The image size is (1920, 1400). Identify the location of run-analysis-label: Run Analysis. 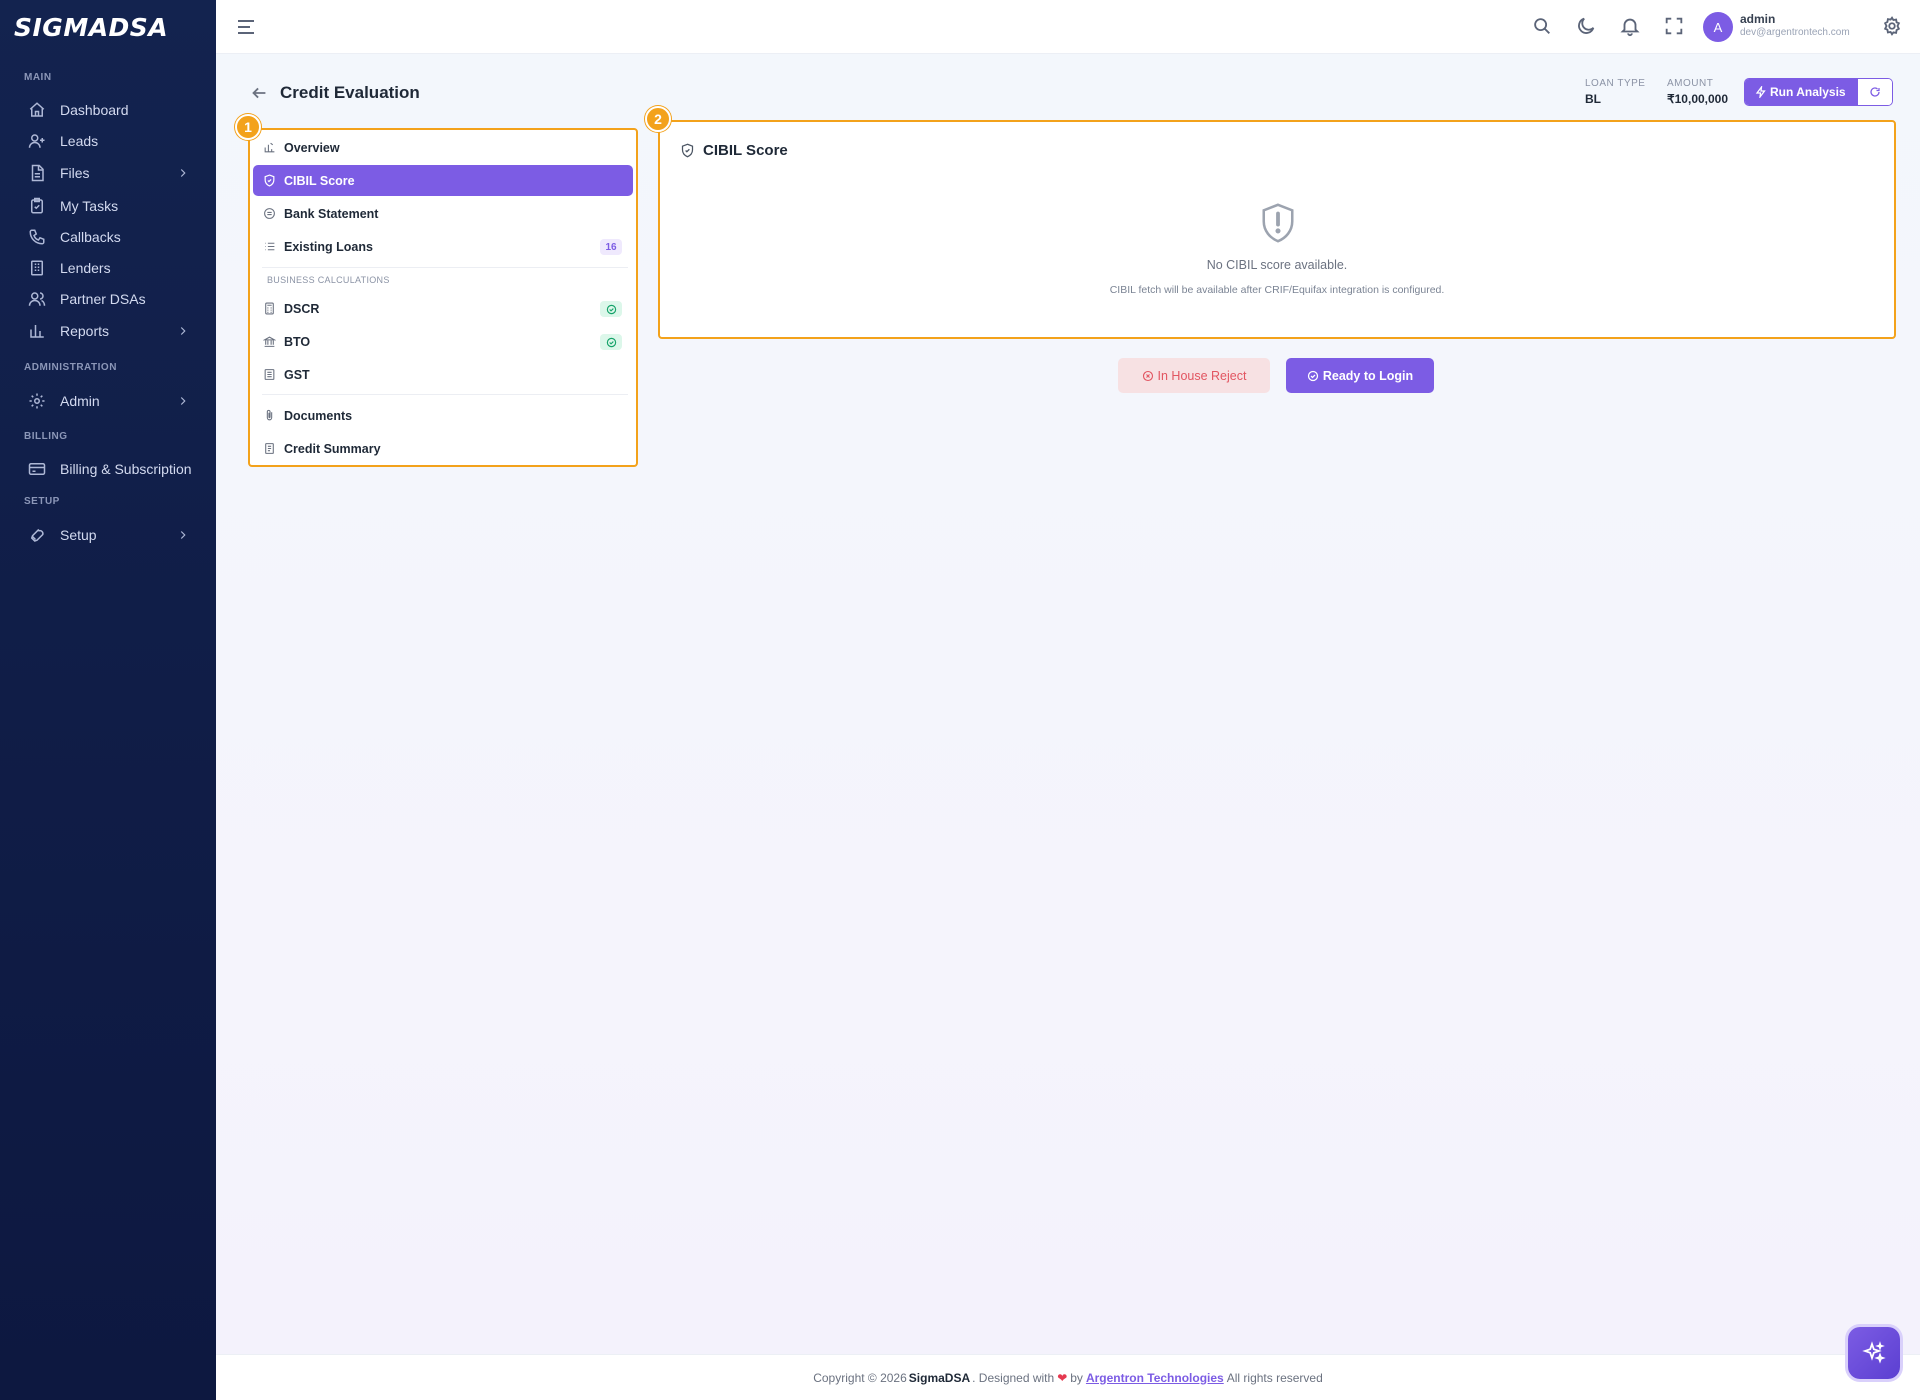
(1808, 92).